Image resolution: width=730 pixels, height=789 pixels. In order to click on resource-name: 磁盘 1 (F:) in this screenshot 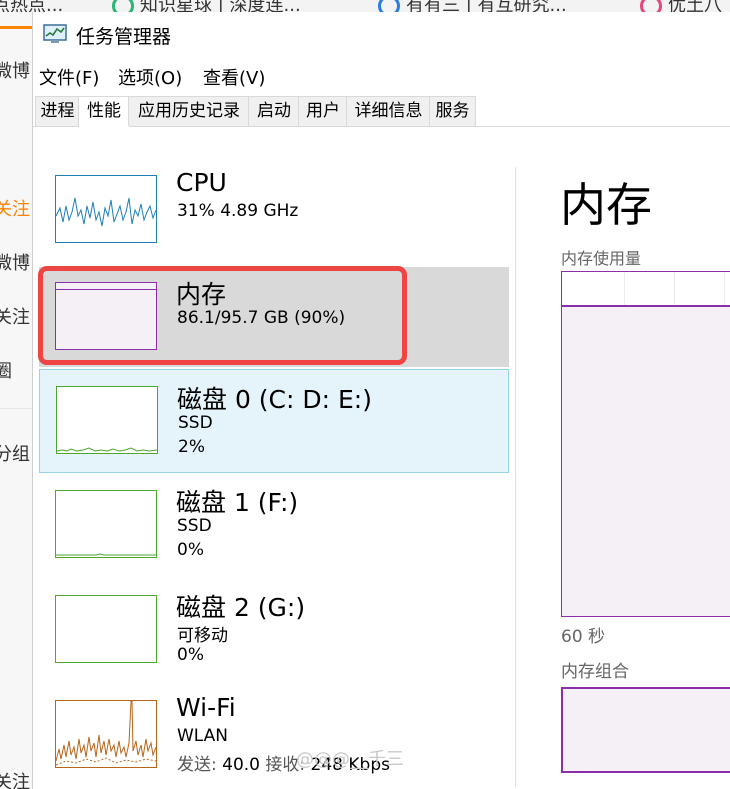, I will do `click(237, 502)`.